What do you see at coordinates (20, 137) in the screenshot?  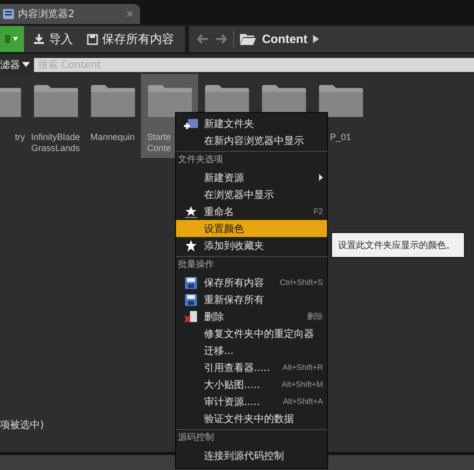 I see `folder-name: try` at bounding box center [20, 137].